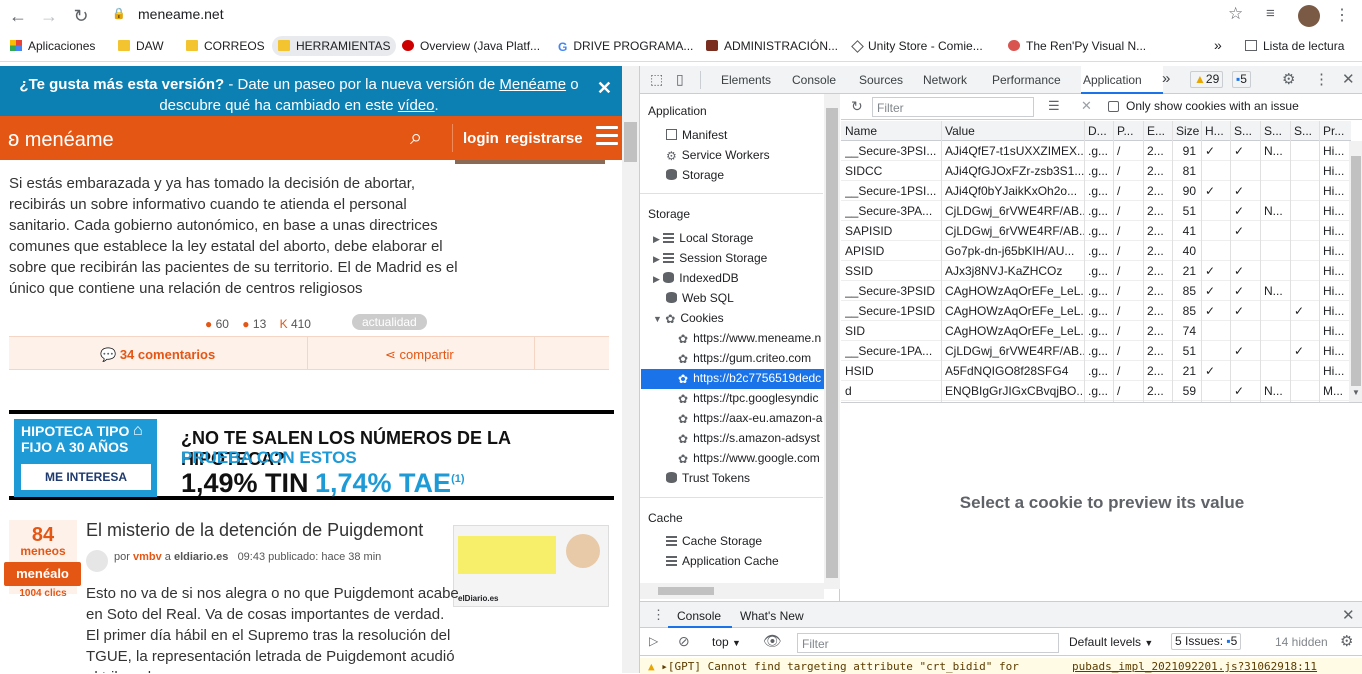  What do you see at coordinates (696, 278) in the screenshot?
I see `sidebar-item-indexeddb: ▶ IndexedDB` at bounding box center [696, 278].